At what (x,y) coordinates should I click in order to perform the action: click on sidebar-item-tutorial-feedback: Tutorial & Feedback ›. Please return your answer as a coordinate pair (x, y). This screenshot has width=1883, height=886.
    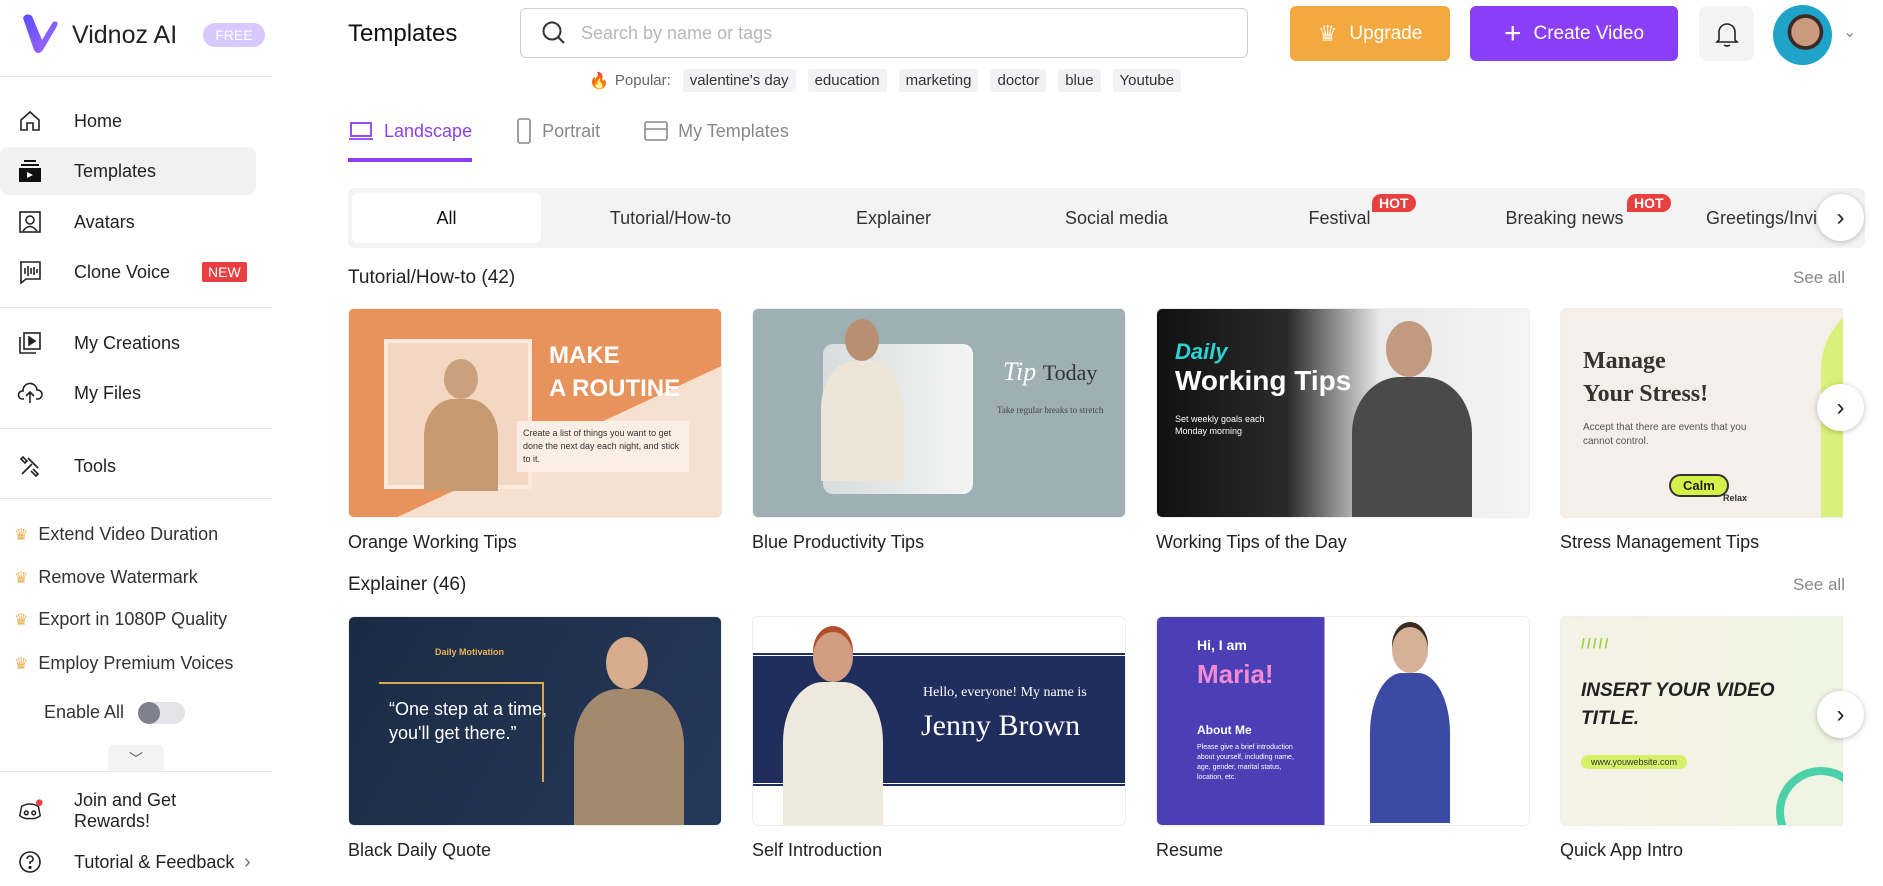
    Looking at the image, I should click on (128, 862).